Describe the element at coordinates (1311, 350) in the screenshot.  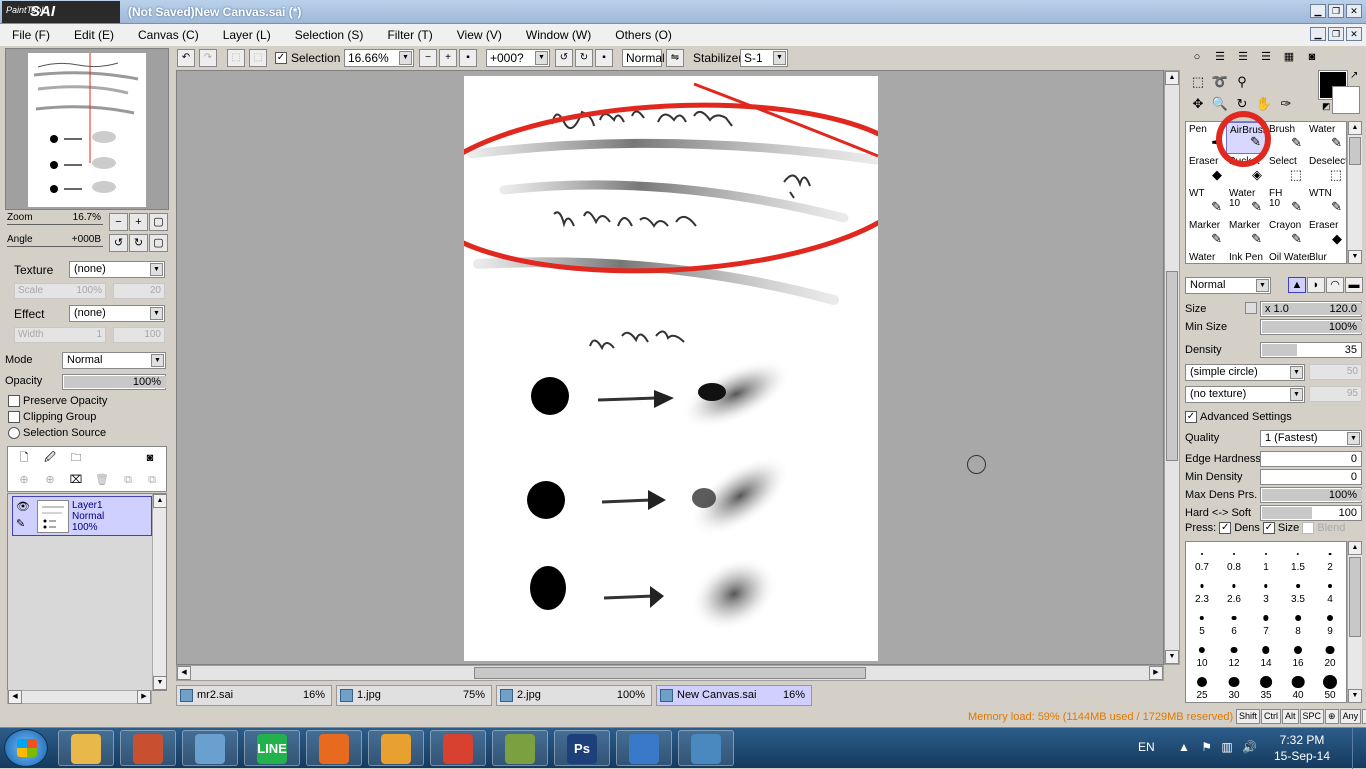
I see `density-slider: 35` at that location.